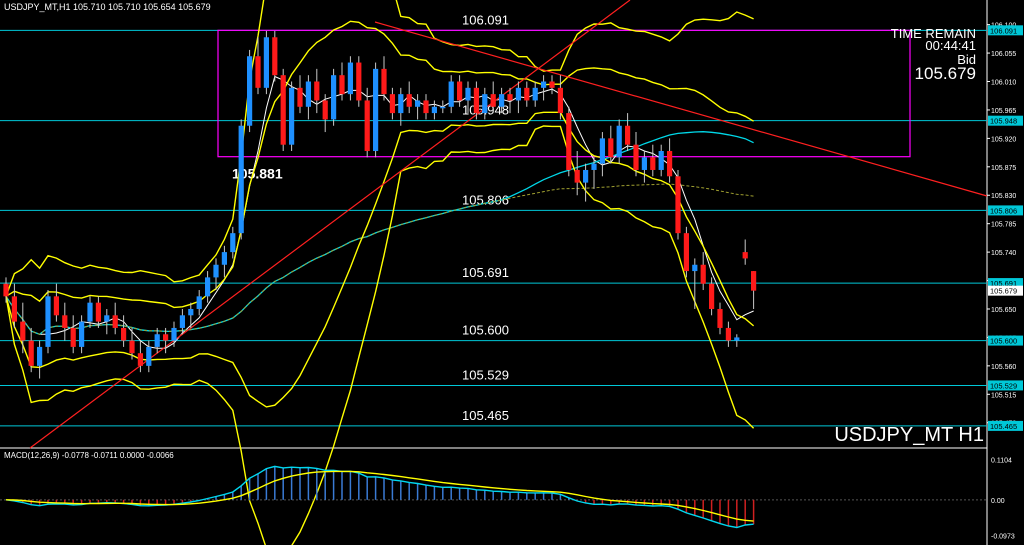  I want to click on level-label: 106.091, so click(485, 19).